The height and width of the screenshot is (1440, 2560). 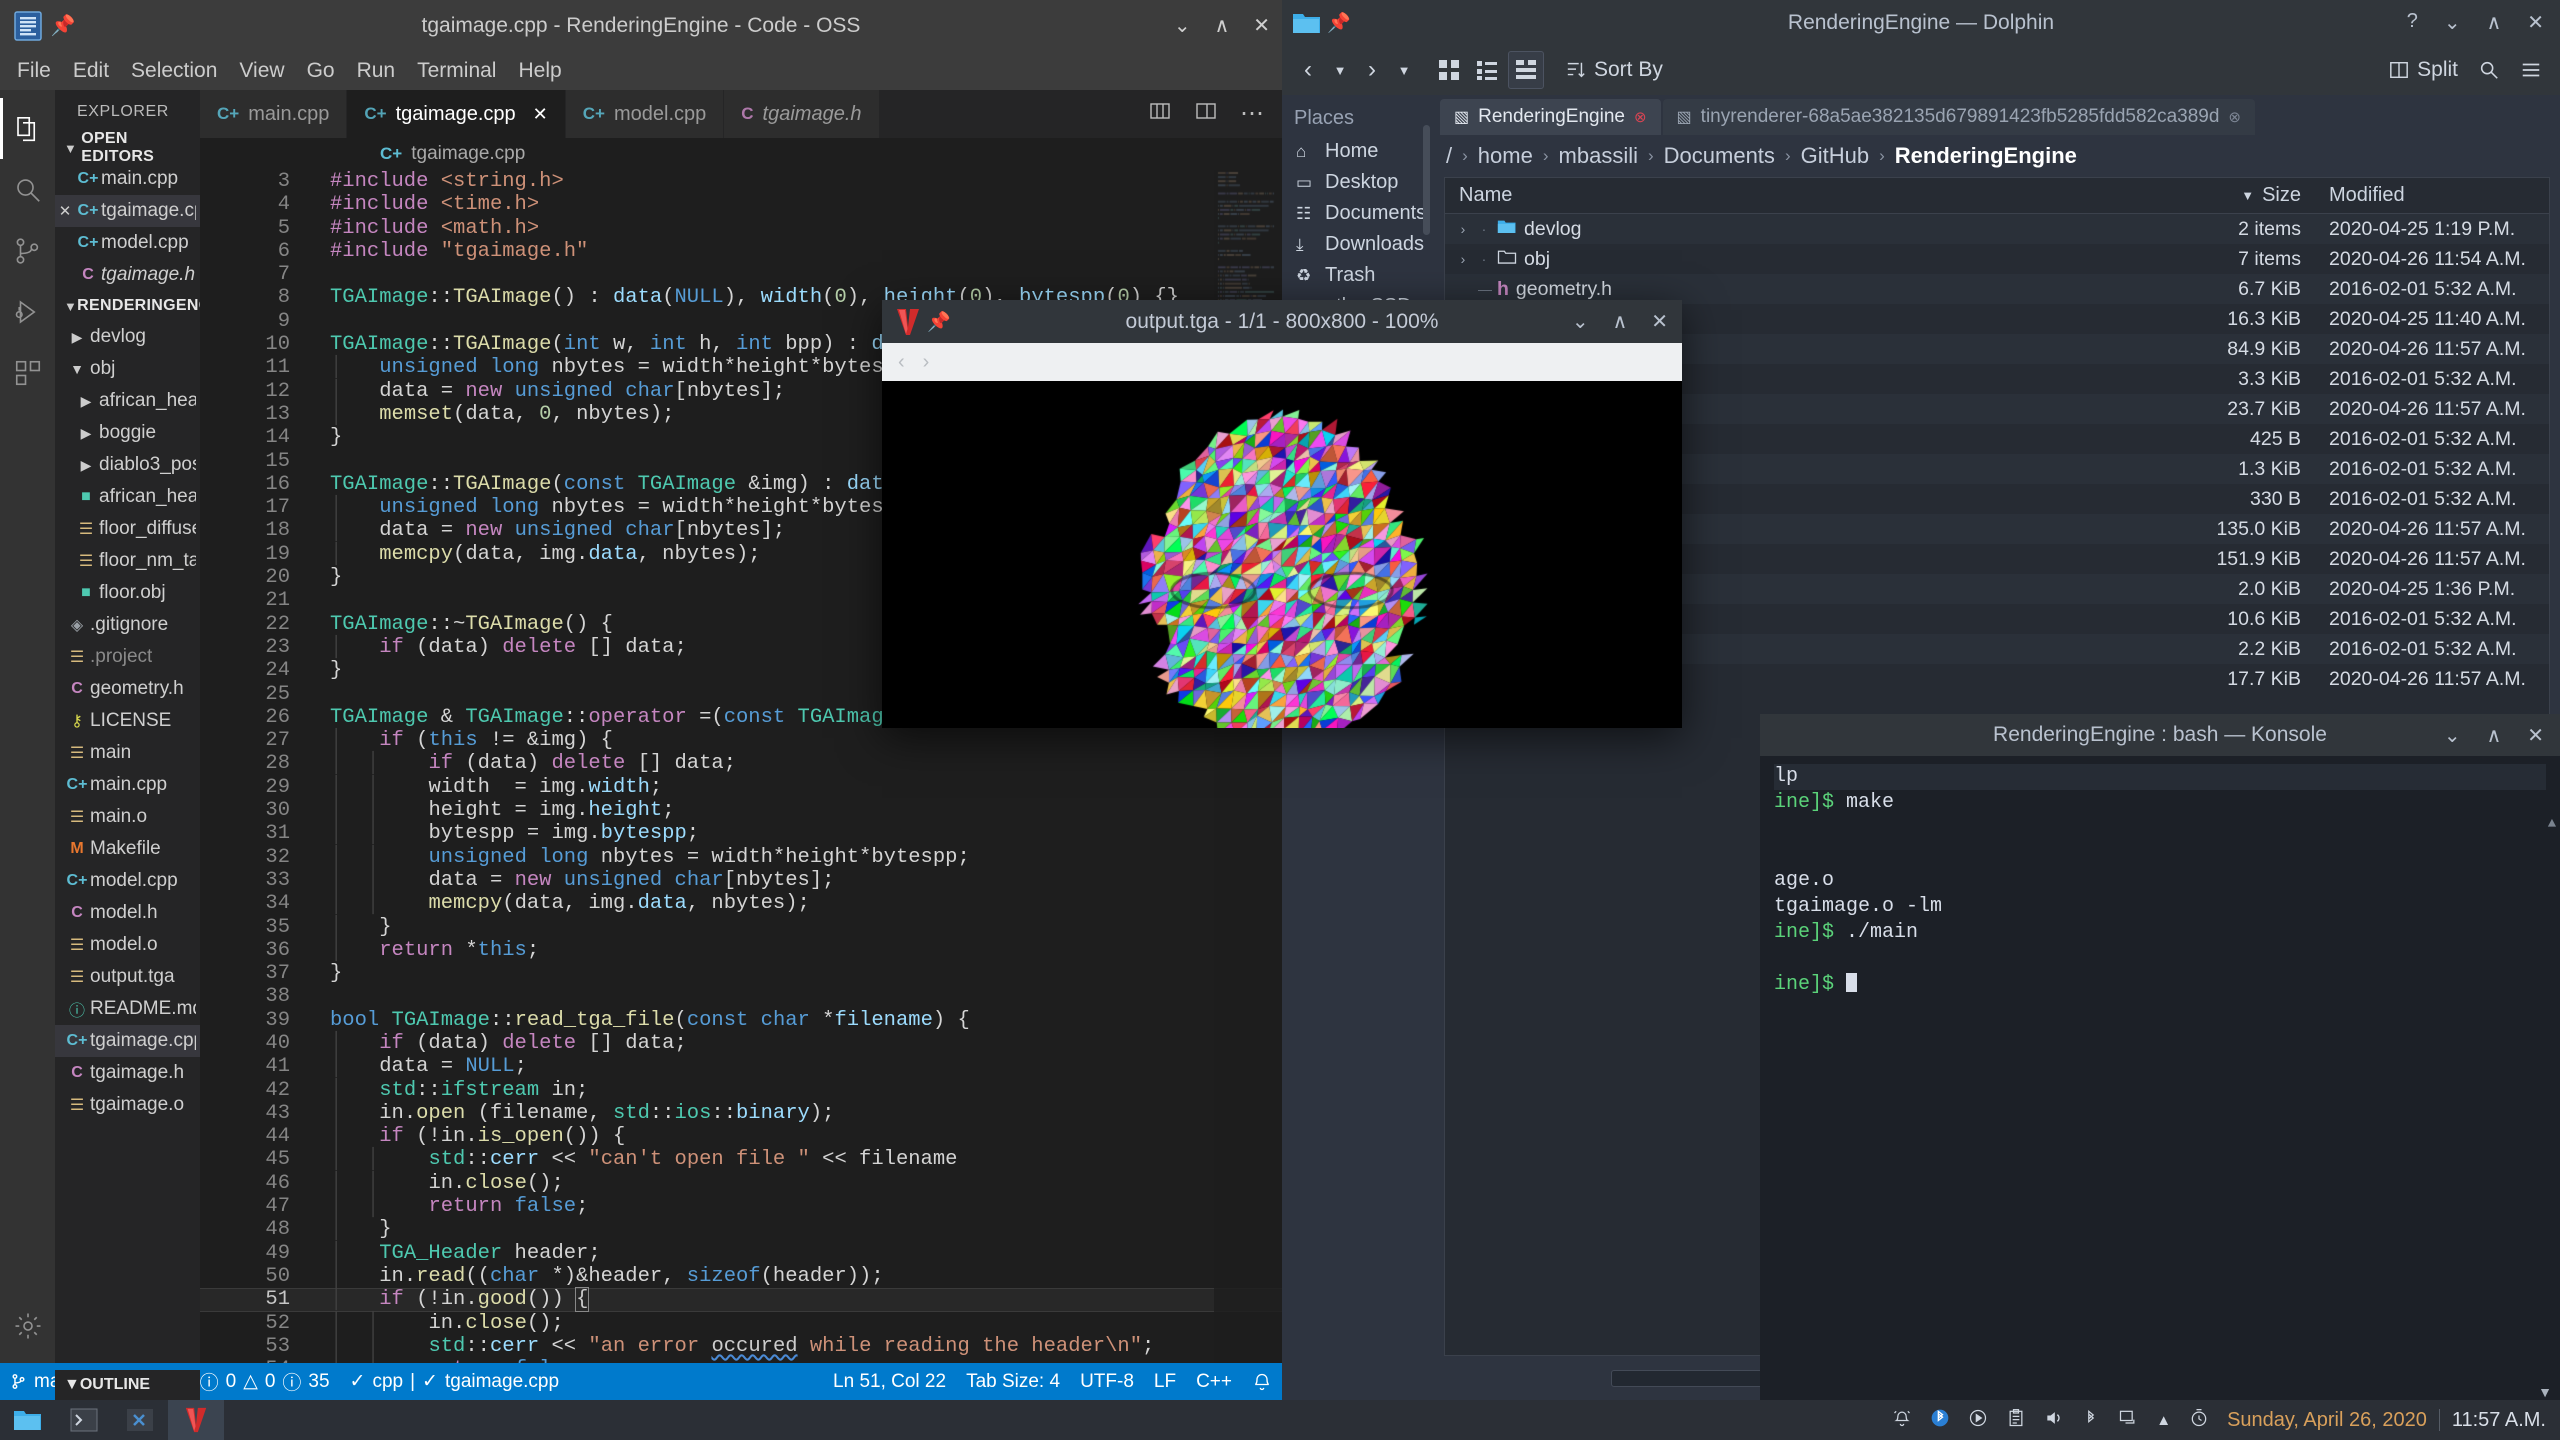 I want to click on breadcrumb-segment: home, so click(x=1505, y=156).